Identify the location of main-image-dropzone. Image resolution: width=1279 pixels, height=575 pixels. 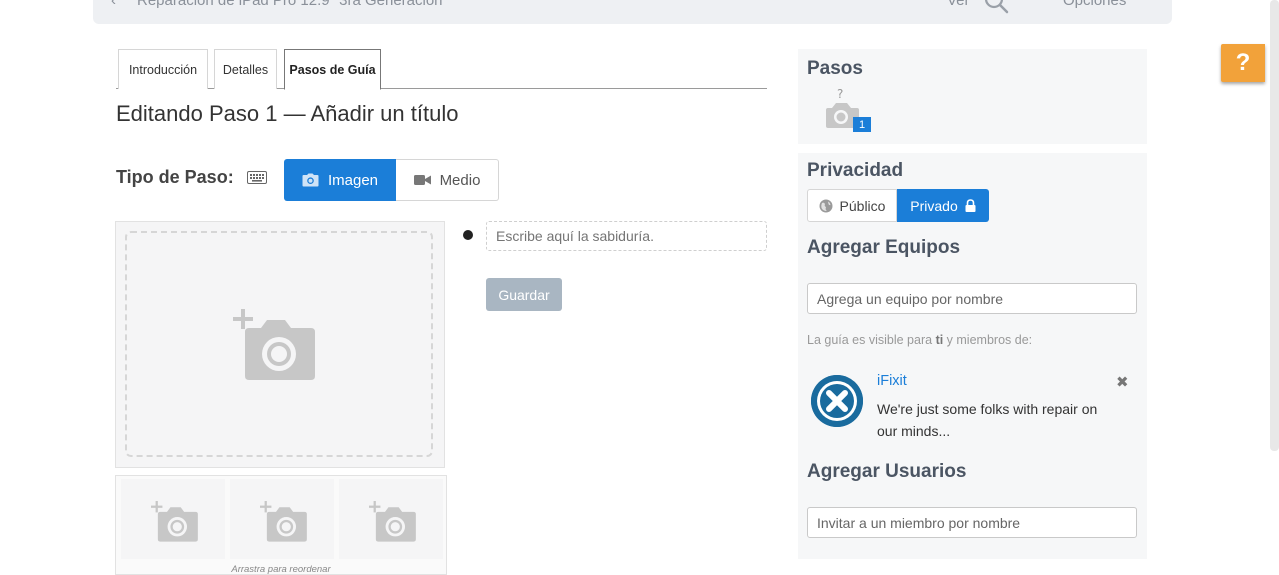
(280, 344).